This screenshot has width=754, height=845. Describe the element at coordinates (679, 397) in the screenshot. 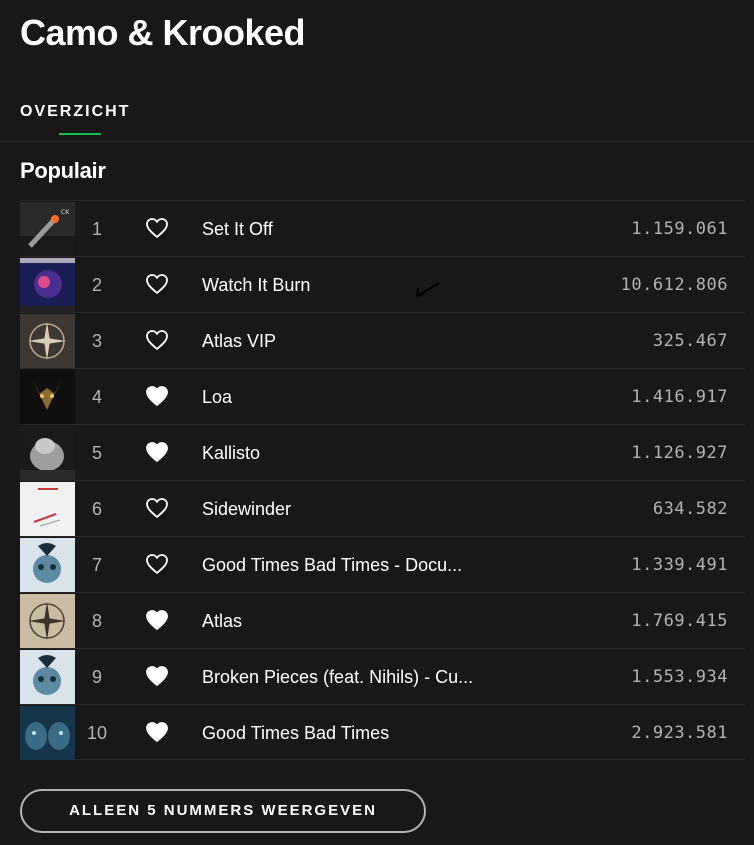

I see `play-count: 1.416.917` at that location.